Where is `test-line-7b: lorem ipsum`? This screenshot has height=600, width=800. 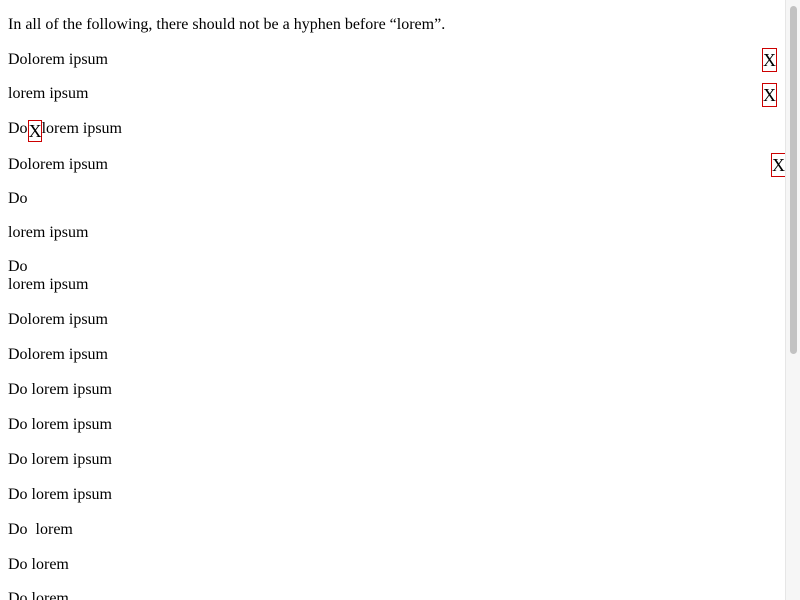 test-line-7b: lorem ipsum is located at coordinates (48, 284).